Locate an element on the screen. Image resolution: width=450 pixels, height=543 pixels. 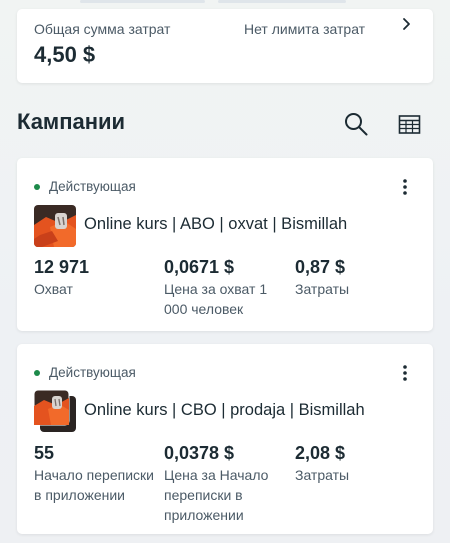
search-icon is located at coordinates (356, 124).